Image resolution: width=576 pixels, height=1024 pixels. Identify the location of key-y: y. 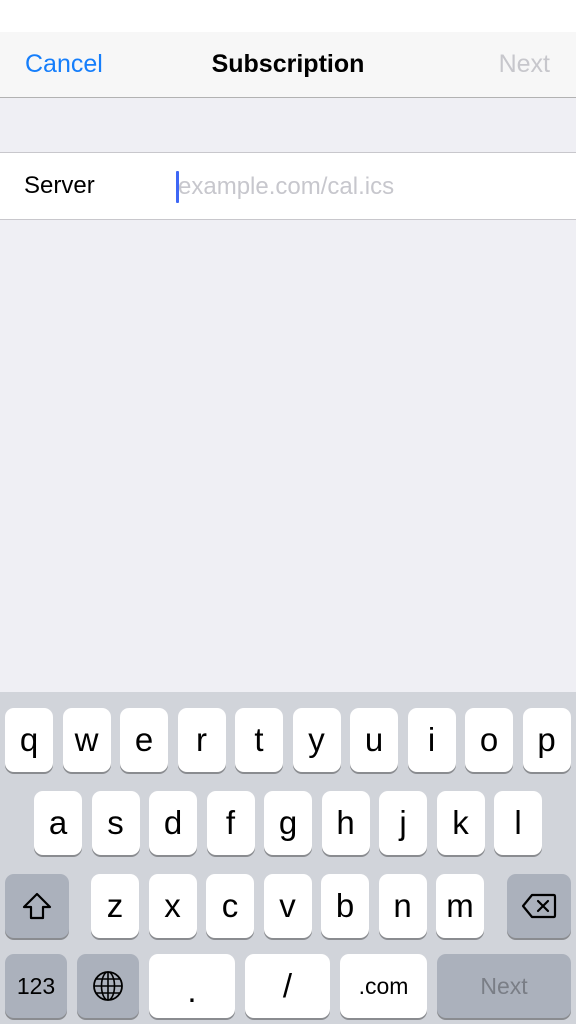
(316, 740).